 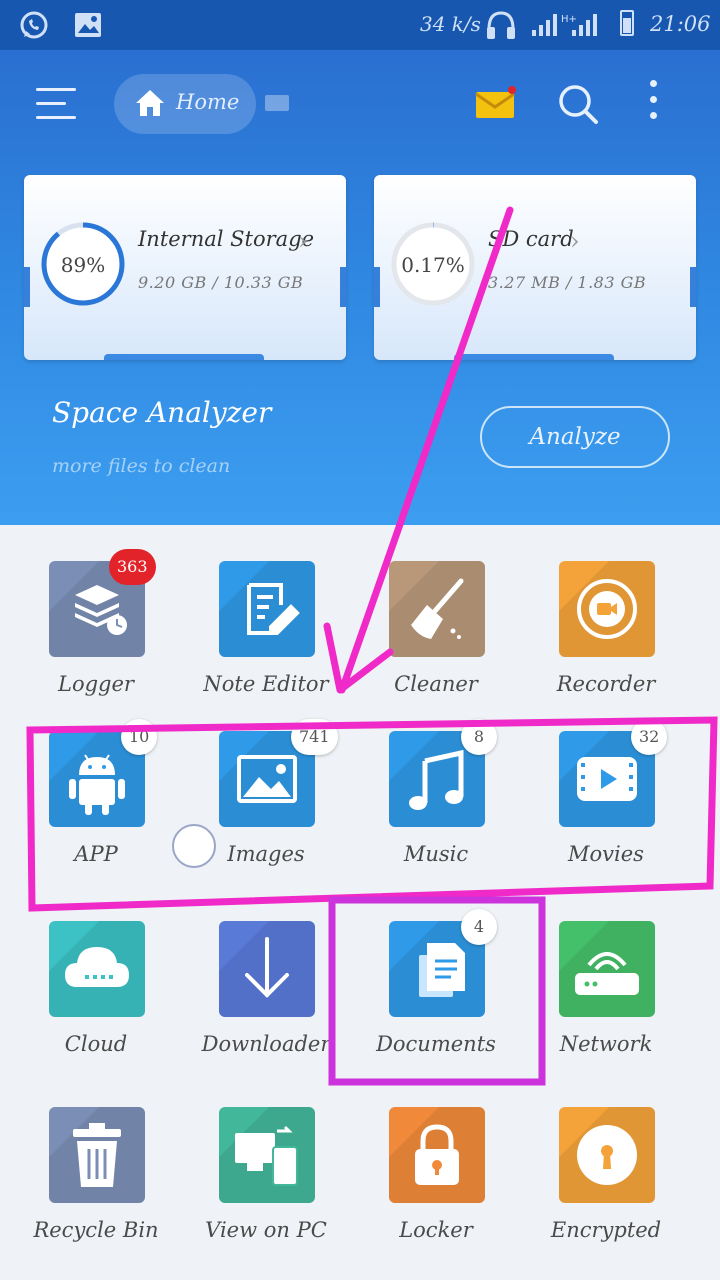 I want to click on space-analyzer-title: Space Analyzer, so click(x=162, y=412).